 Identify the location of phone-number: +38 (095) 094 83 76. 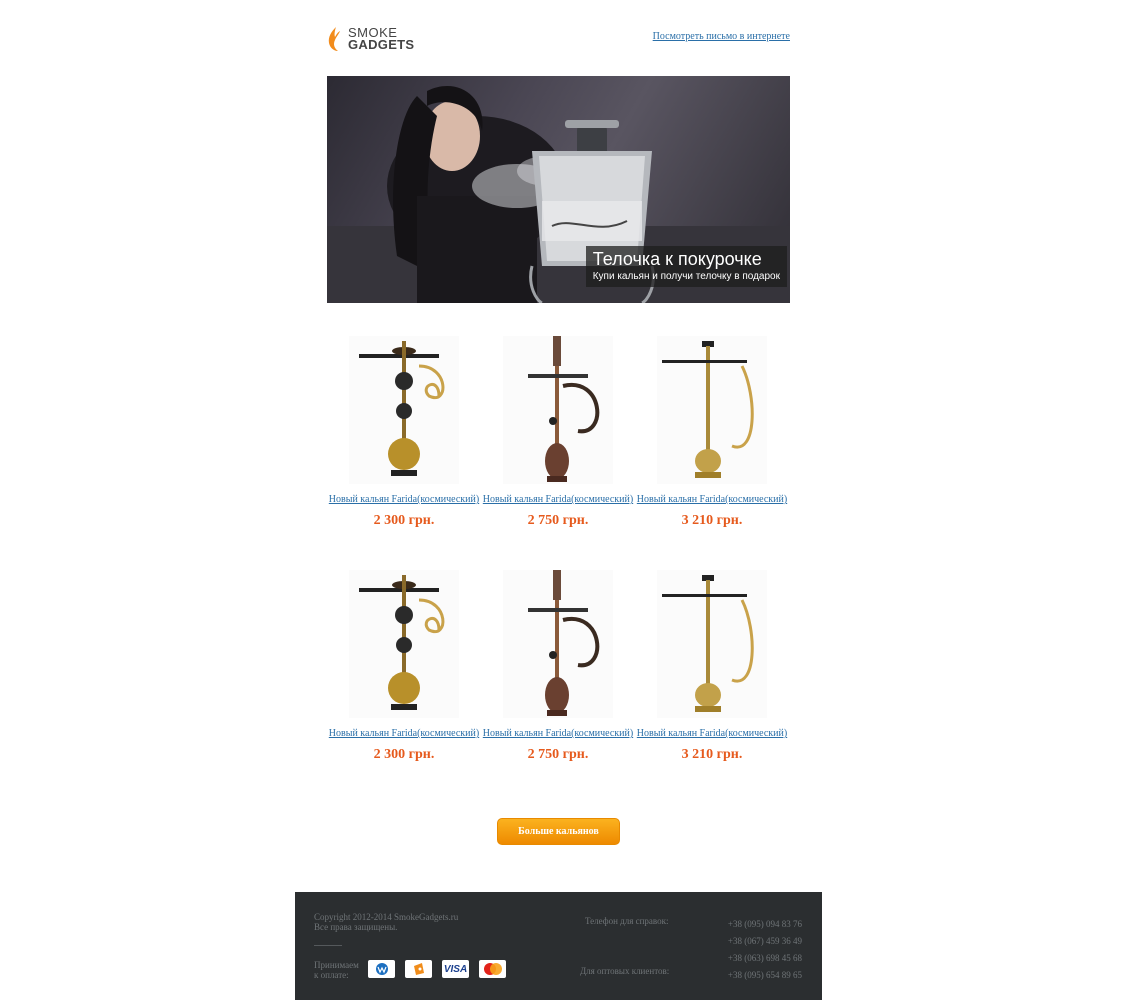
(765, 924).